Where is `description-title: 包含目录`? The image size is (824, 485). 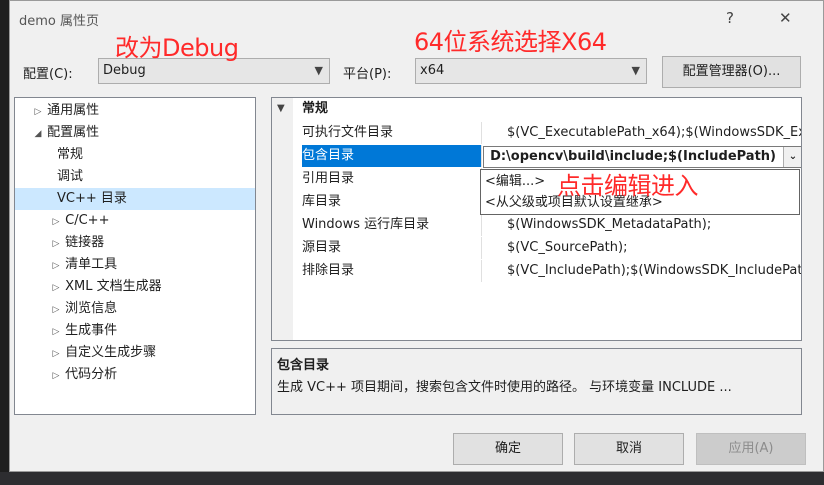 description-title: 包含目录 is located at coordinates (303, 365).